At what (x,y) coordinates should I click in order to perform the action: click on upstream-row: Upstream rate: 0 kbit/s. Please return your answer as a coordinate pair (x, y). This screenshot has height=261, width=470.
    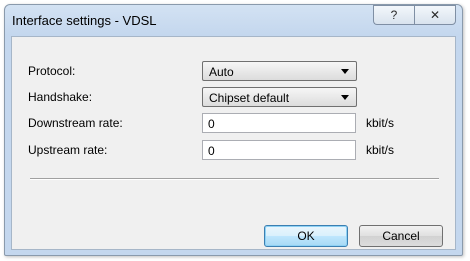
    Looking at the image, I should click on (233, 150).